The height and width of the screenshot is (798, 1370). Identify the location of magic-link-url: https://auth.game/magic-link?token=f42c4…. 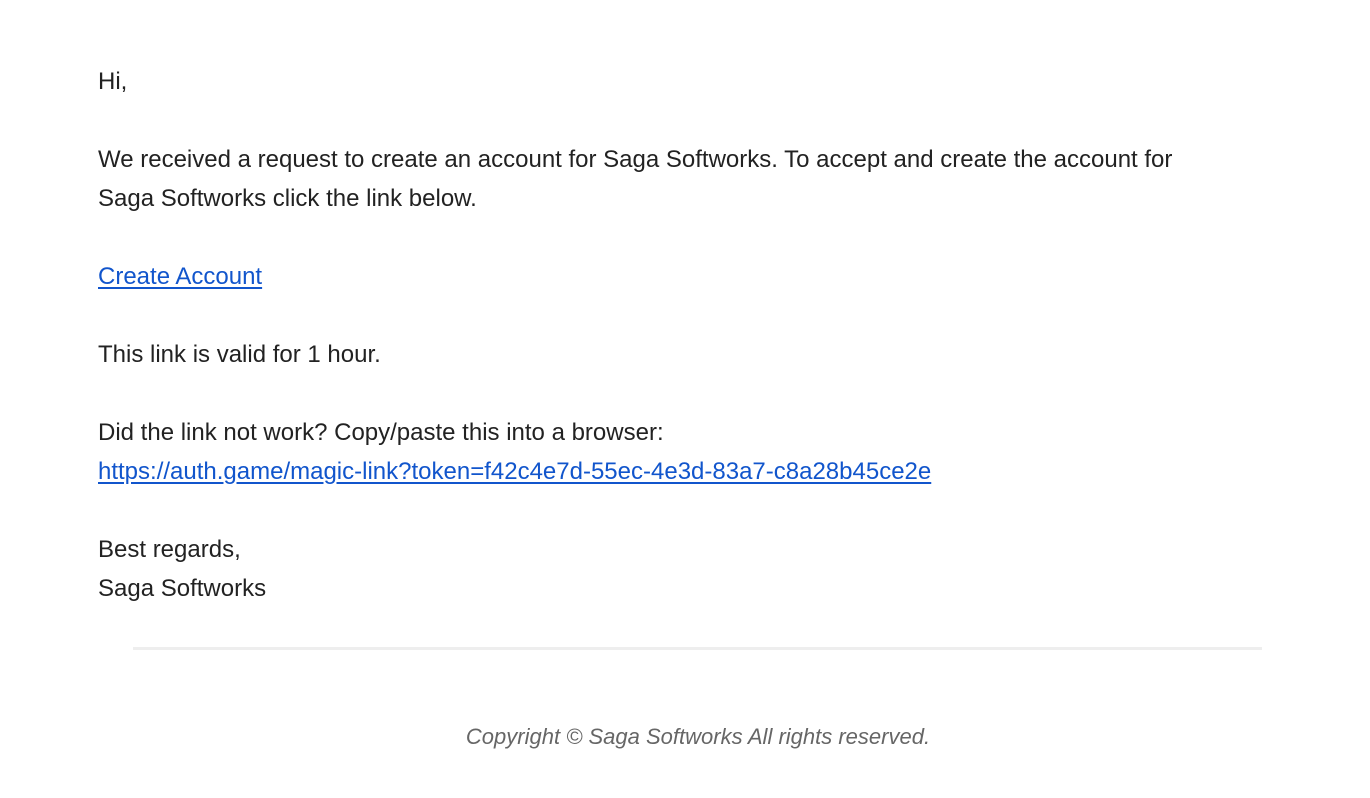
(688, 471).